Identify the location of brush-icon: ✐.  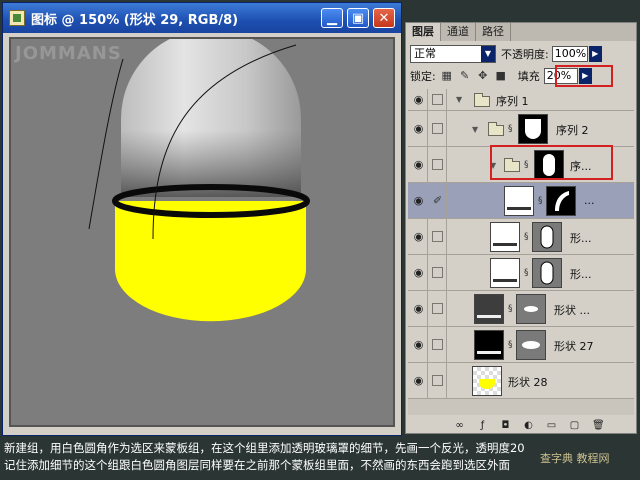
(437, 200).